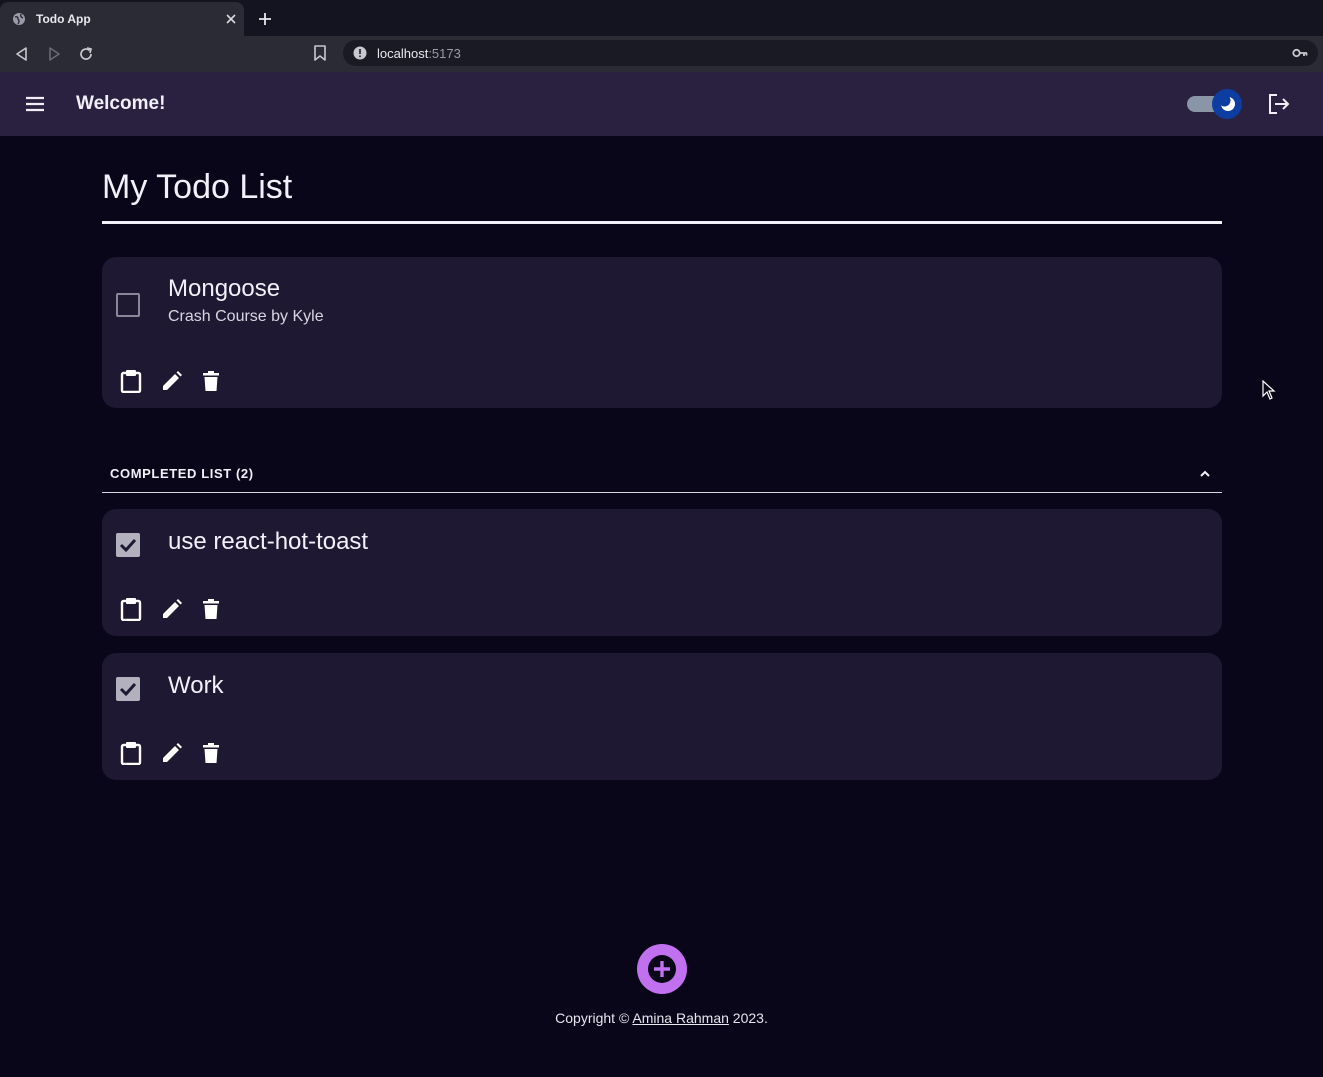  What do you see at coordinates (86, 54) in the screenshot?
I see `reload-icon` at bounding box center [86, 54].